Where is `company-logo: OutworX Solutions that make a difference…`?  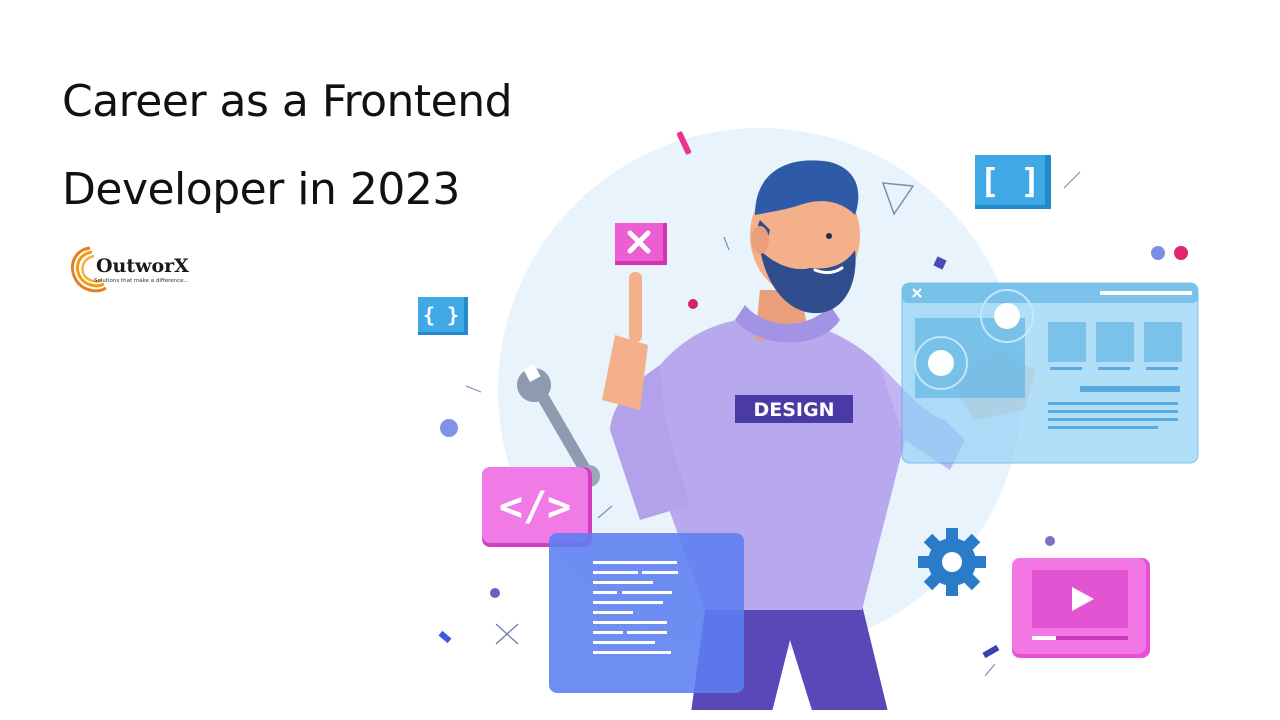 company-logo: OutworX Solutions that make a difference… is located at coordinates (136, 270).